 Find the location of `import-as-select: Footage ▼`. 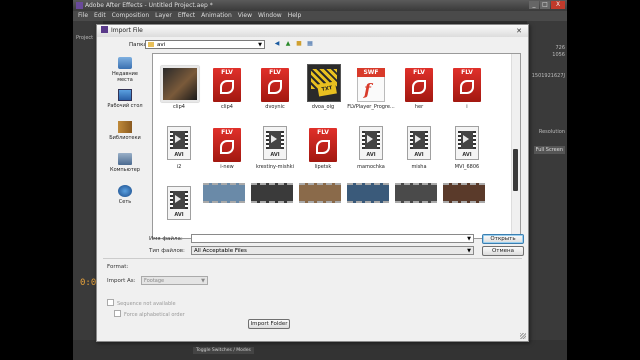

import-as-select: Footage ▼ is located at coordinates (174, 280).